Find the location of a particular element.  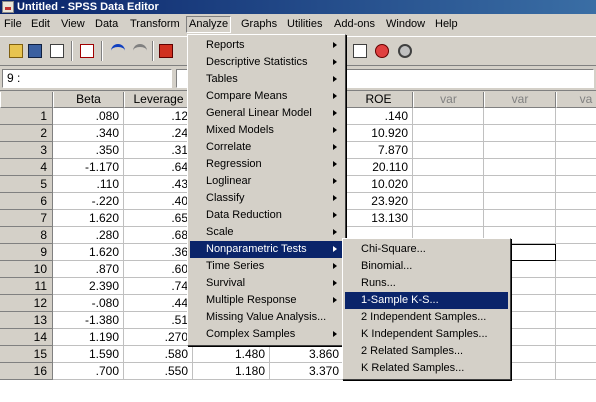

grid-corner is located at coordinates (26, 100).